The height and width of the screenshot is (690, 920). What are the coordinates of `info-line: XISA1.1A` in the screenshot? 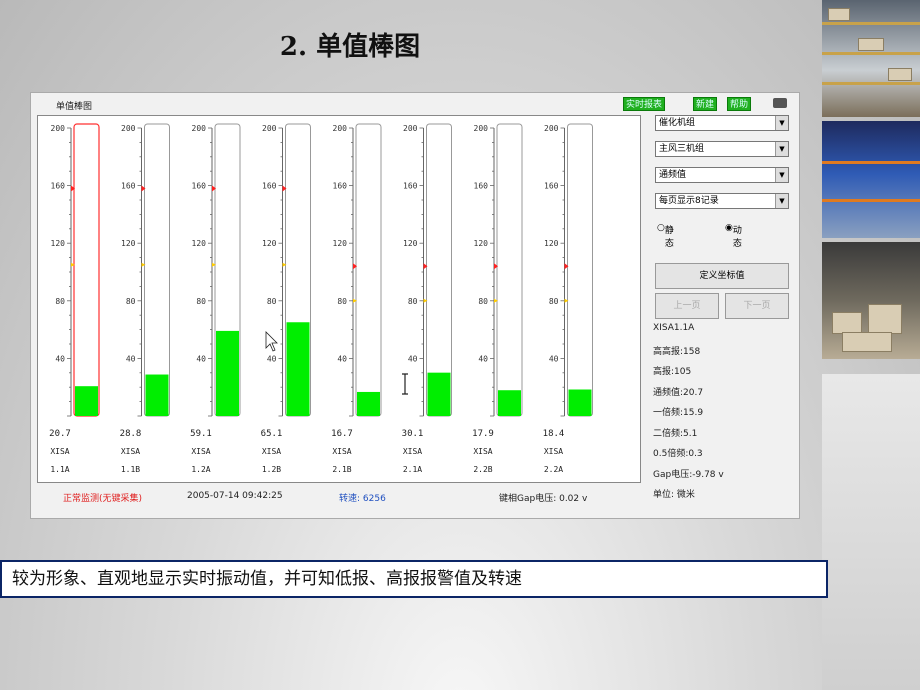 It's located at (674, 328).